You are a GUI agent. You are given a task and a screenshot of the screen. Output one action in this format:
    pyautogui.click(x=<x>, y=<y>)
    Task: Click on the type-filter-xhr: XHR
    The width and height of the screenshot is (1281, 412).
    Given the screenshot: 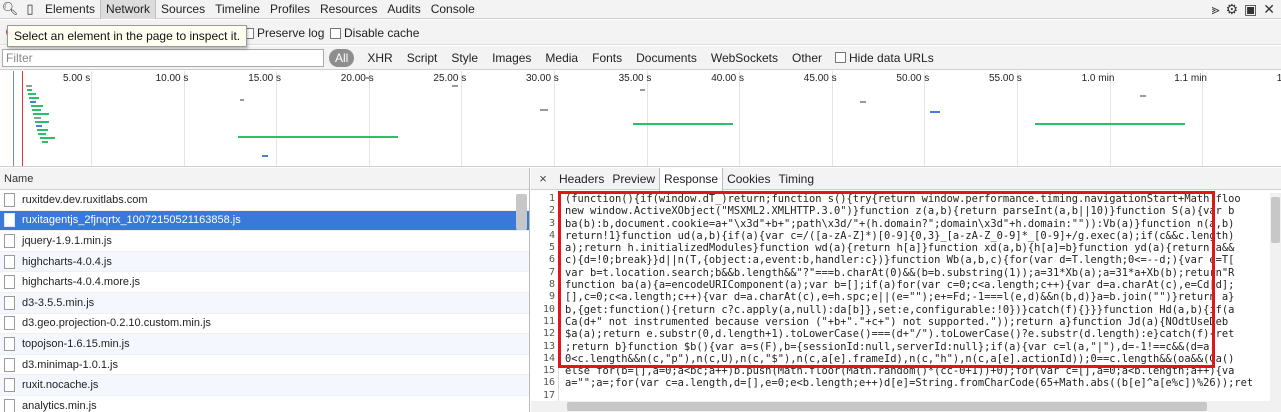 What is the action you would take?
    pyautogui.click(x=379, y=58)
    